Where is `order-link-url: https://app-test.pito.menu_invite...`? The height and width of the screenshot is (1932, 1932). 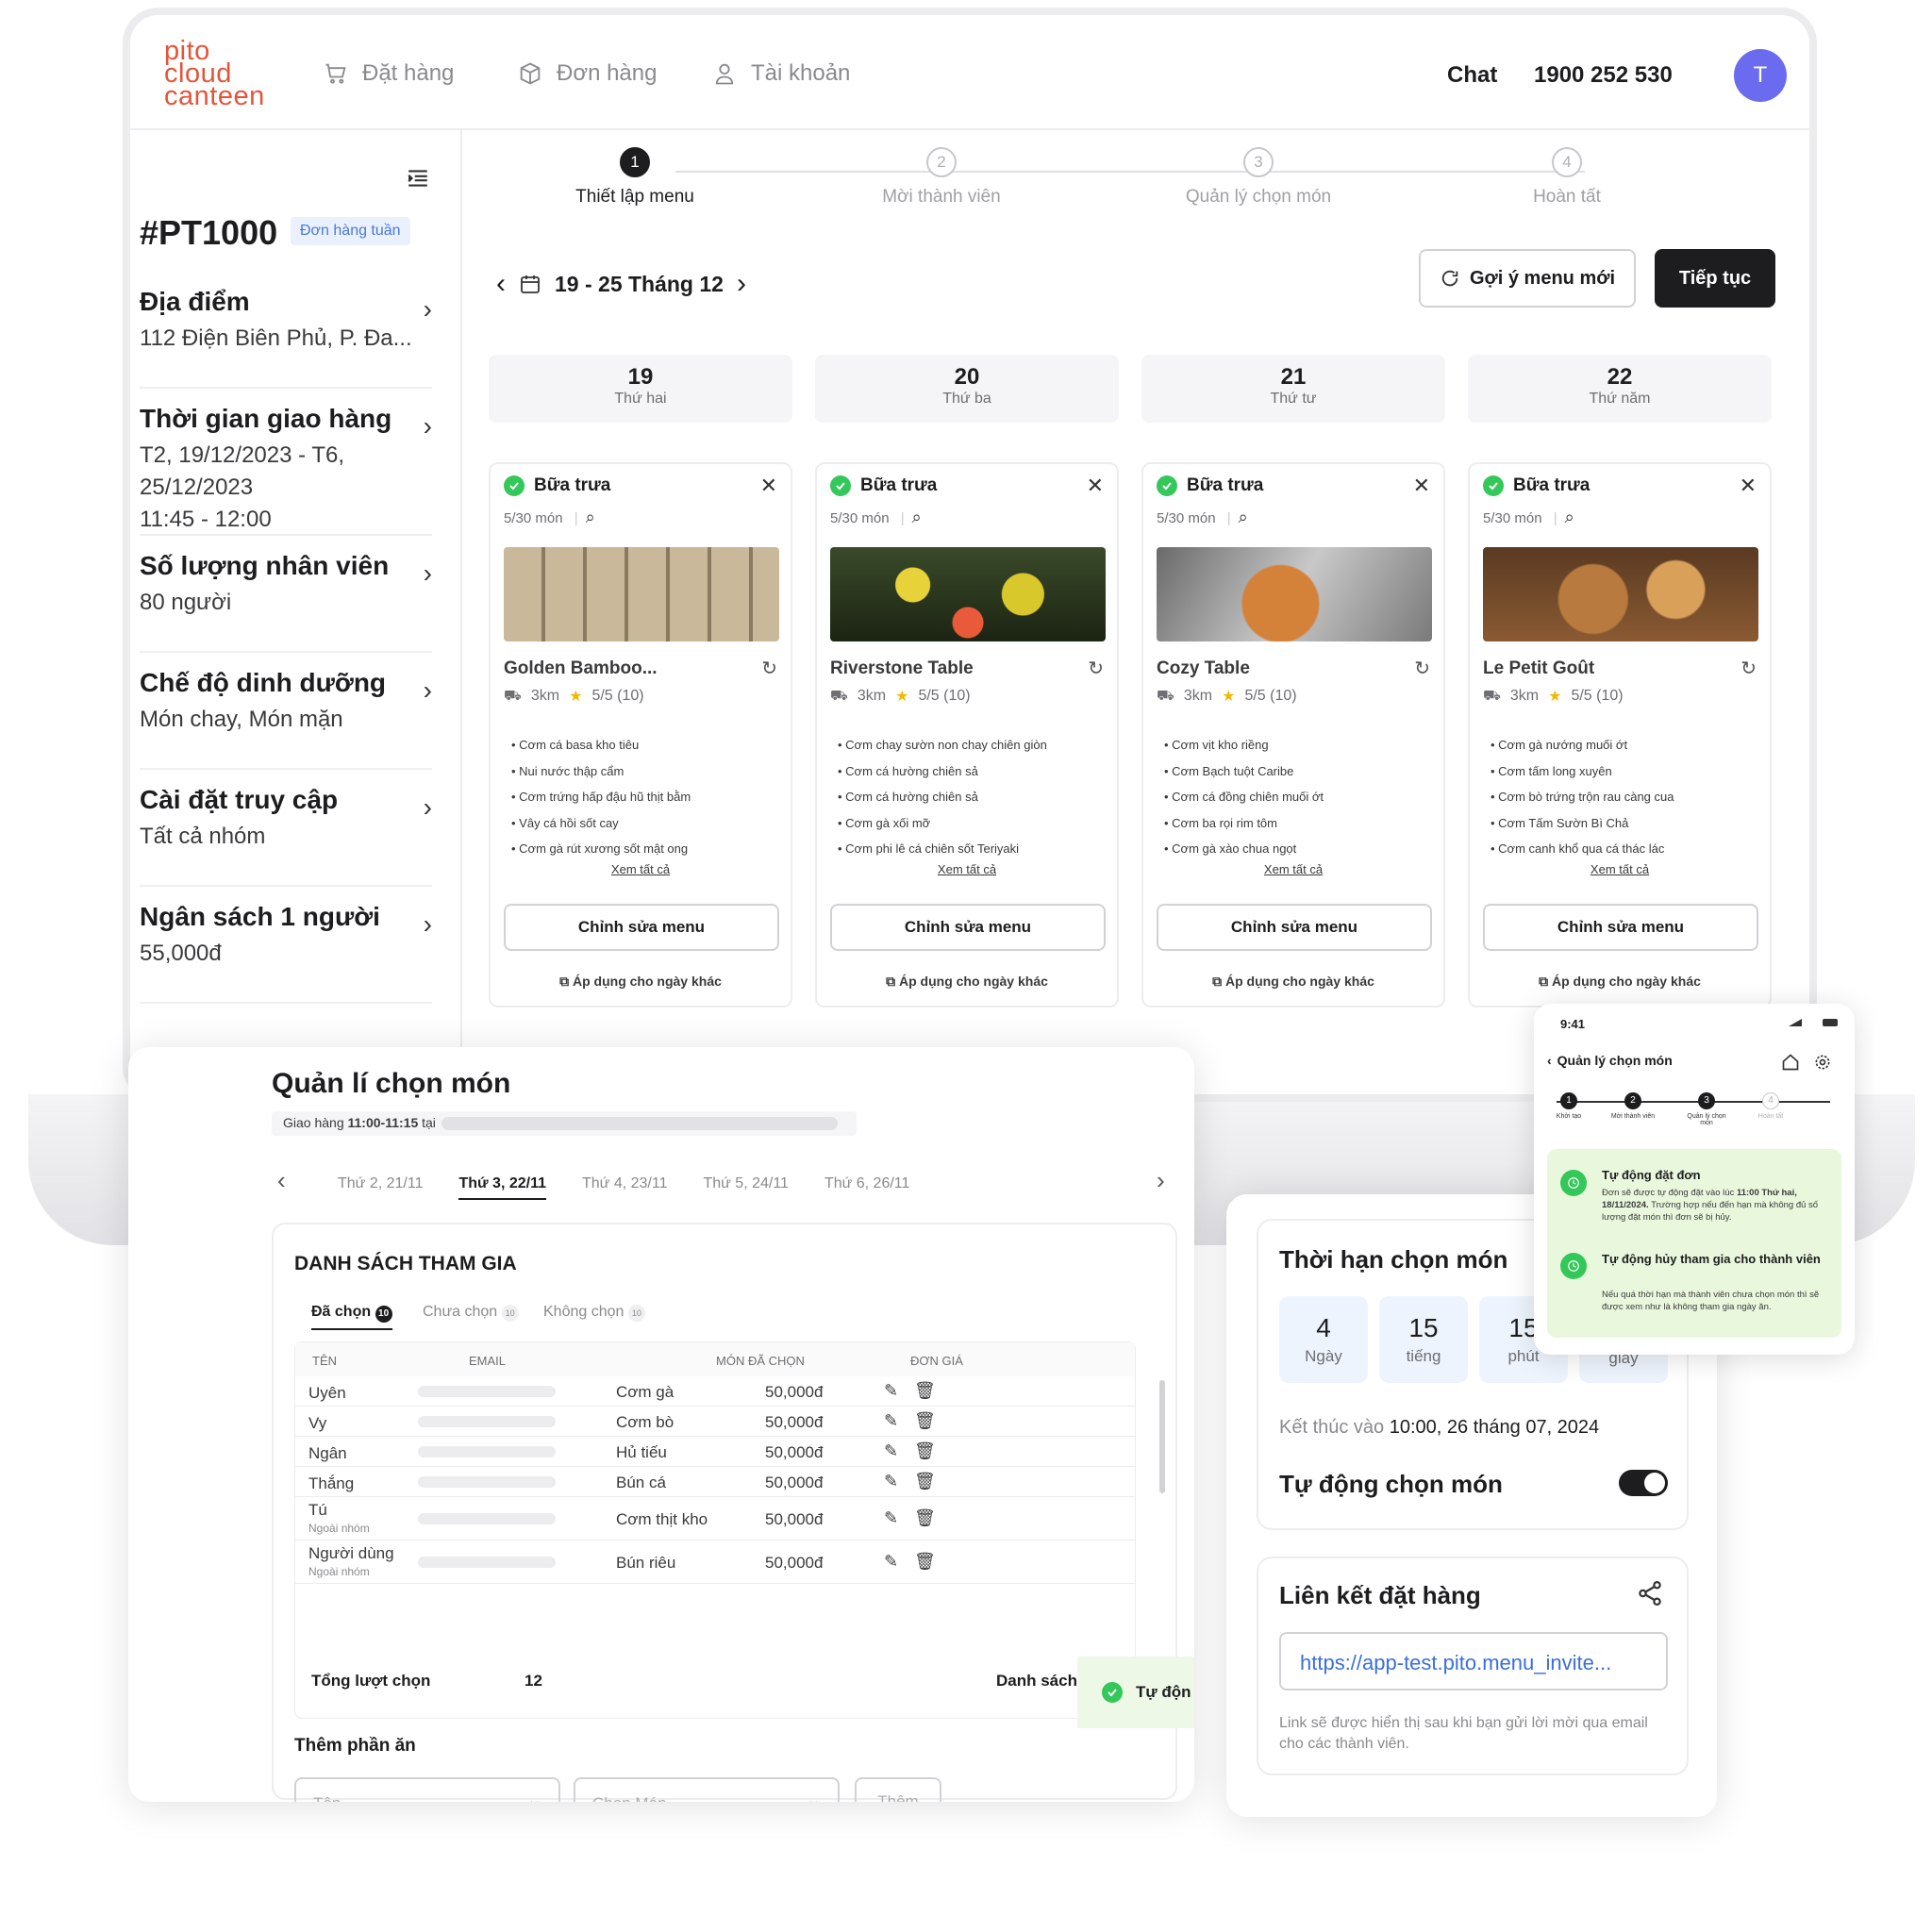 order-link-url: https://app-test.pito.menu_invite... is located at coordinates (1473, 1661).